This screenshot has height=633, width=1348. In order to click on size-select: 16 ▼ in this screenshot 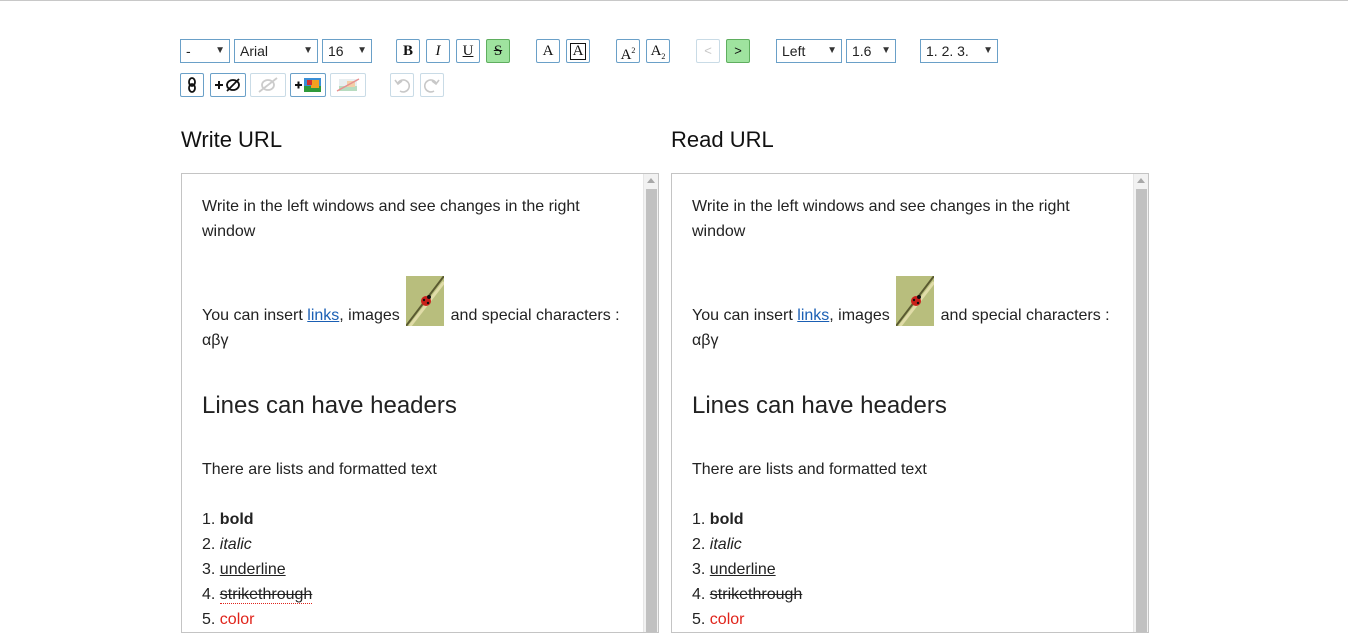, I will do `click(347, 51)`.